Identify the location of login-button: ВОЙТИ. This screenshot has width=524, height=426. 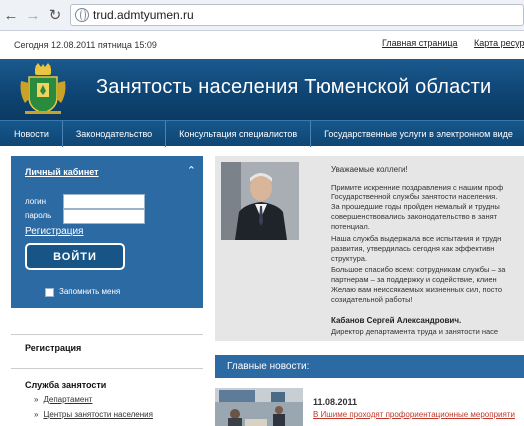
(75, 256).